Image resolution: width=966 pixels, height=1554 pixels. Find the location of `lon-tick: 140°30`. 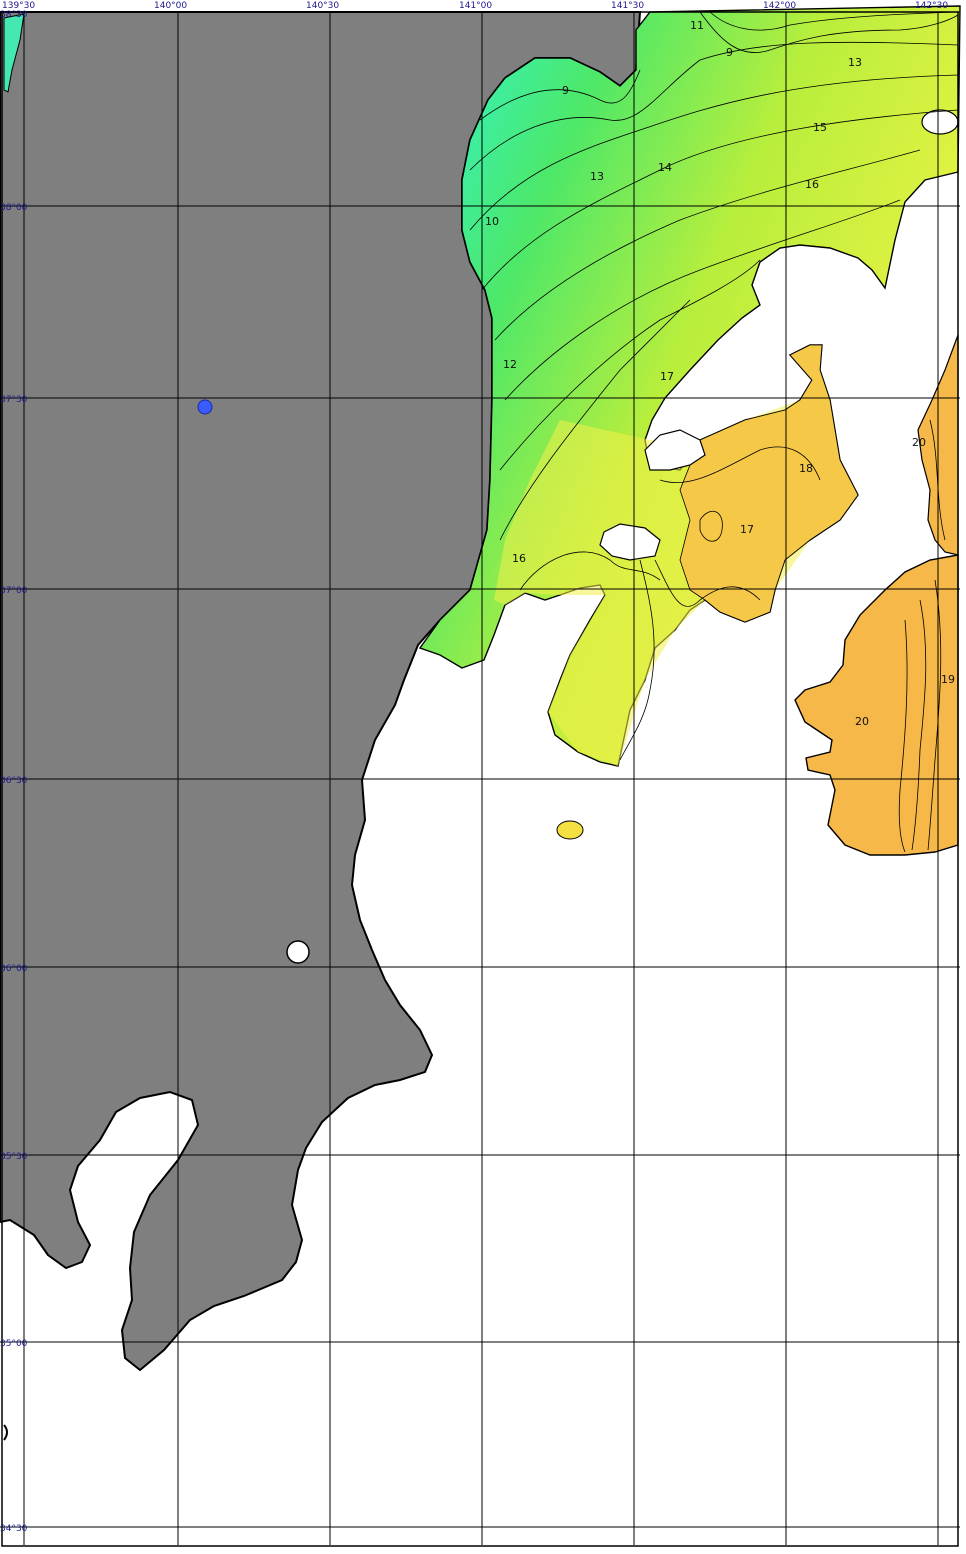

lon-tick: 140°30 is located at coordinates (322, 6).